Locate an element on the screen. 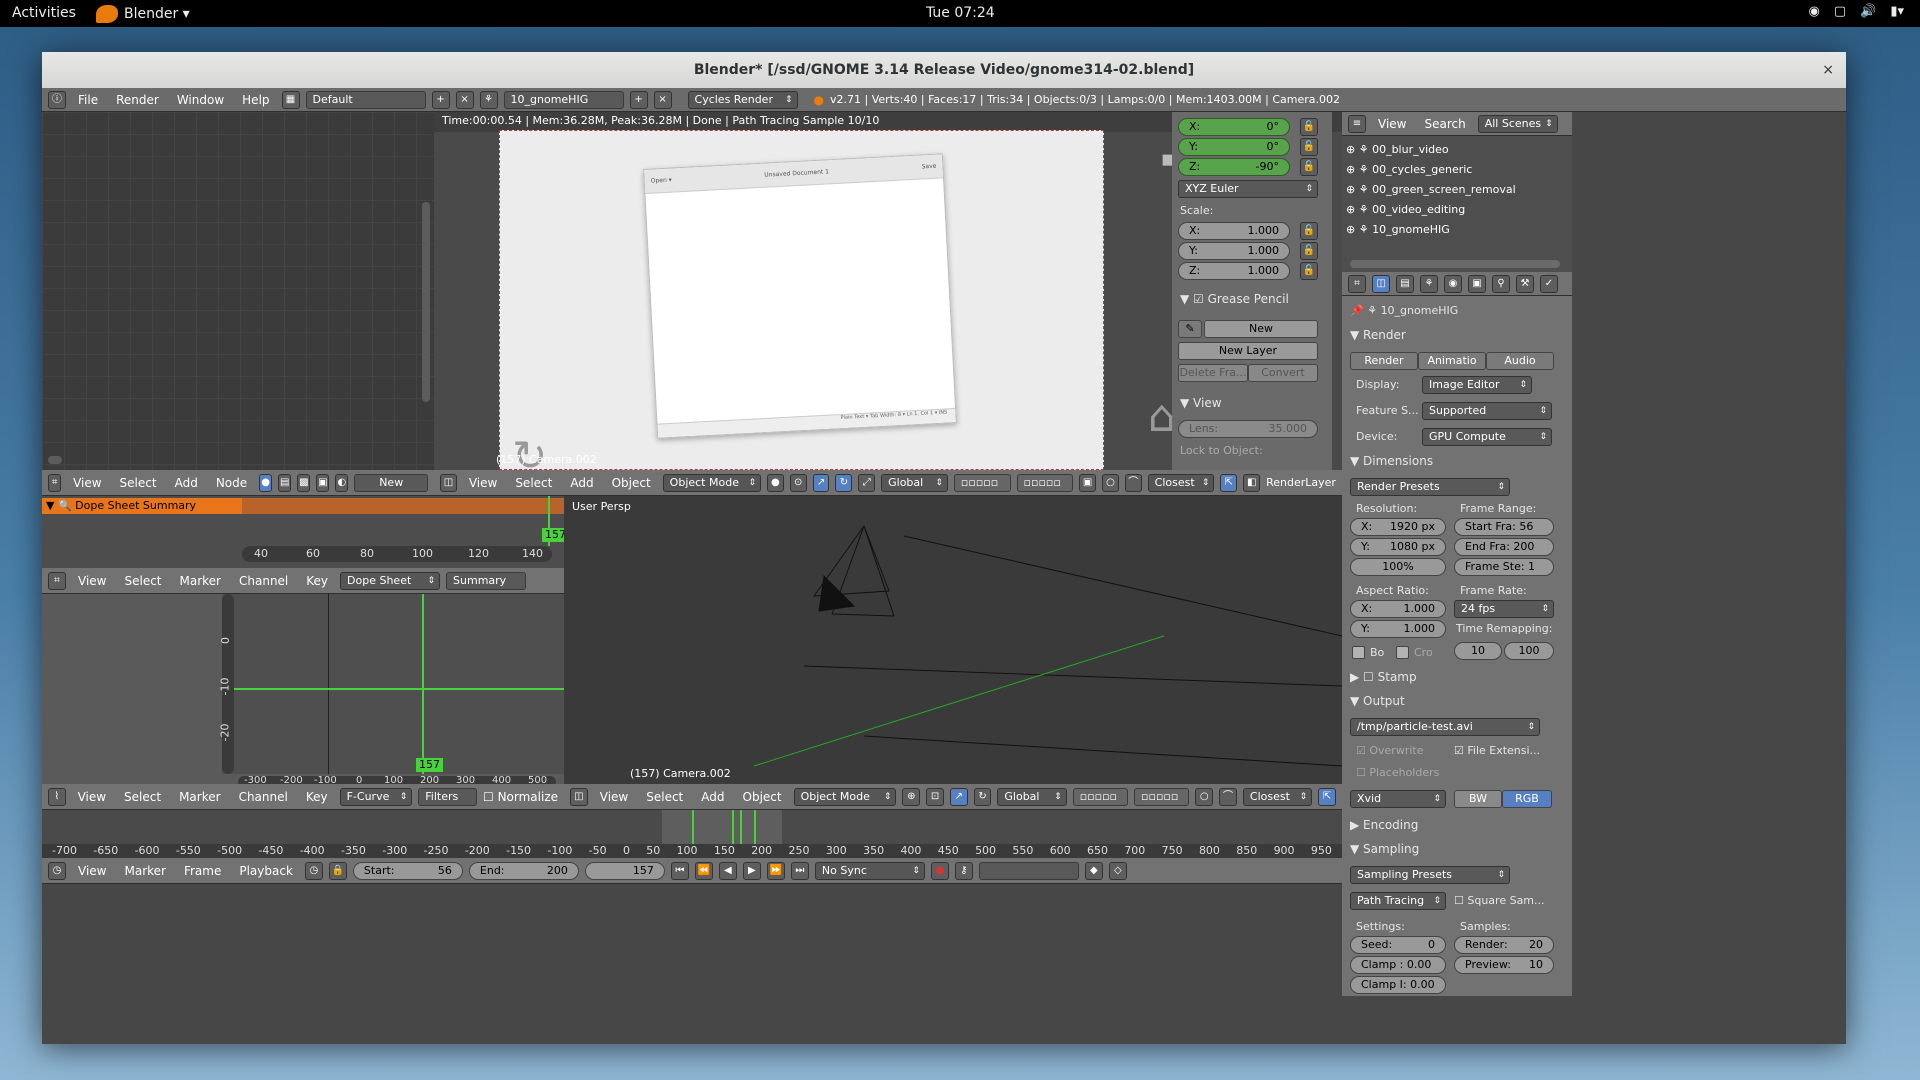 The image size is (1920, 1080). integrator-select: Path Tracing is located at coordinates (1398, 901).